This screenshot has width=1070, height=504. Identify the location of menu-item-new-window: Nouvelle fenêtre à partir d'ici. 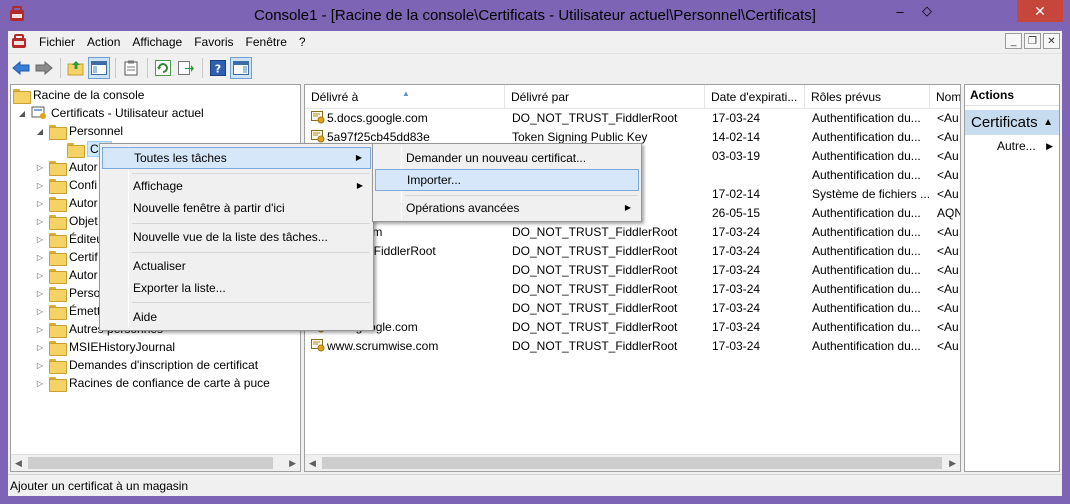
(236, 208).